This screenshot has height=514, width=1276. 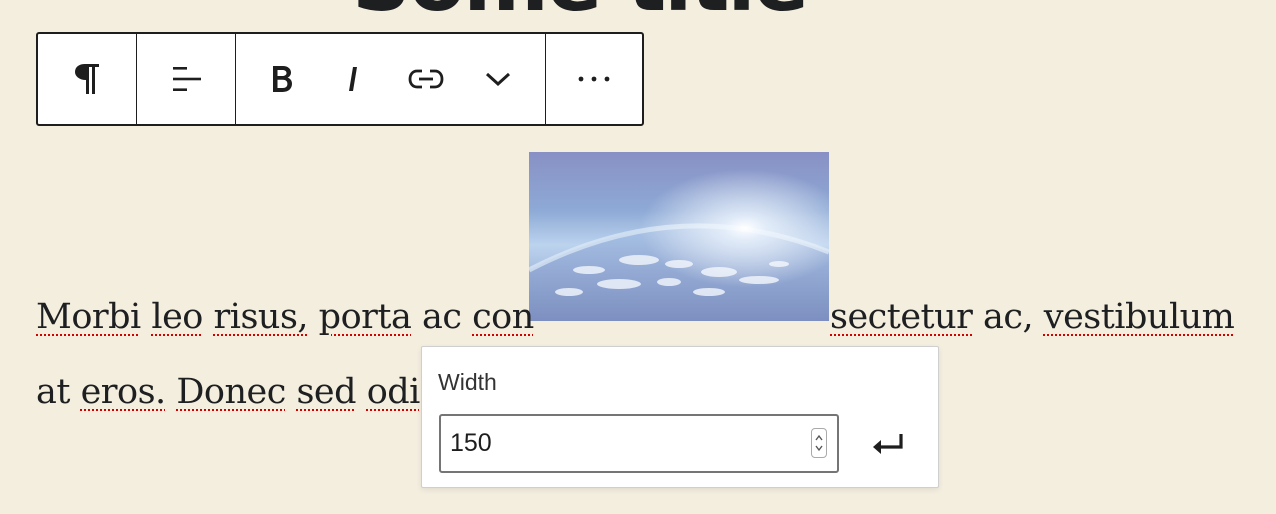 What do you see at coordinates (123, 392) in the screenshot?
I see `word: eros.` at bounding box center [123, 392].